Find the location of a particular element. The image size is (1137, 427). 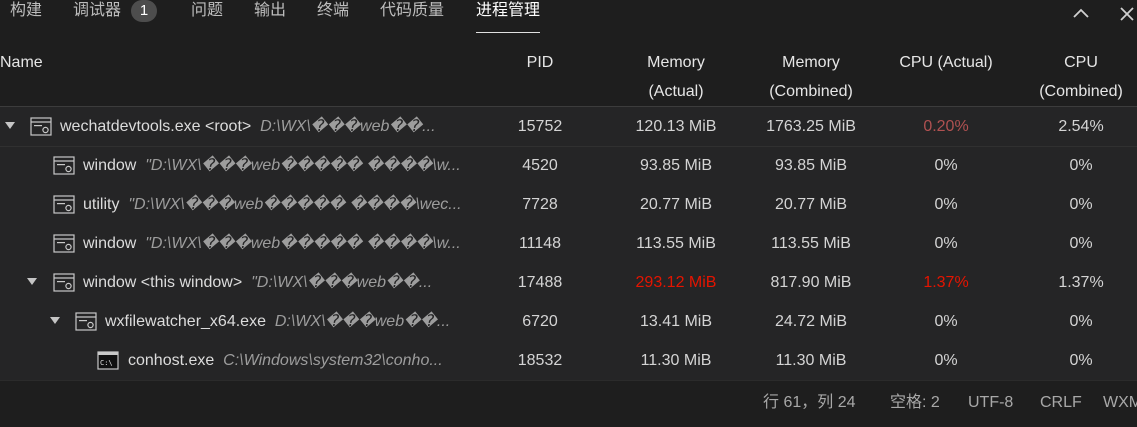

memory-actual-cell: 293.12 MiB is located at coordinates (676, 282).